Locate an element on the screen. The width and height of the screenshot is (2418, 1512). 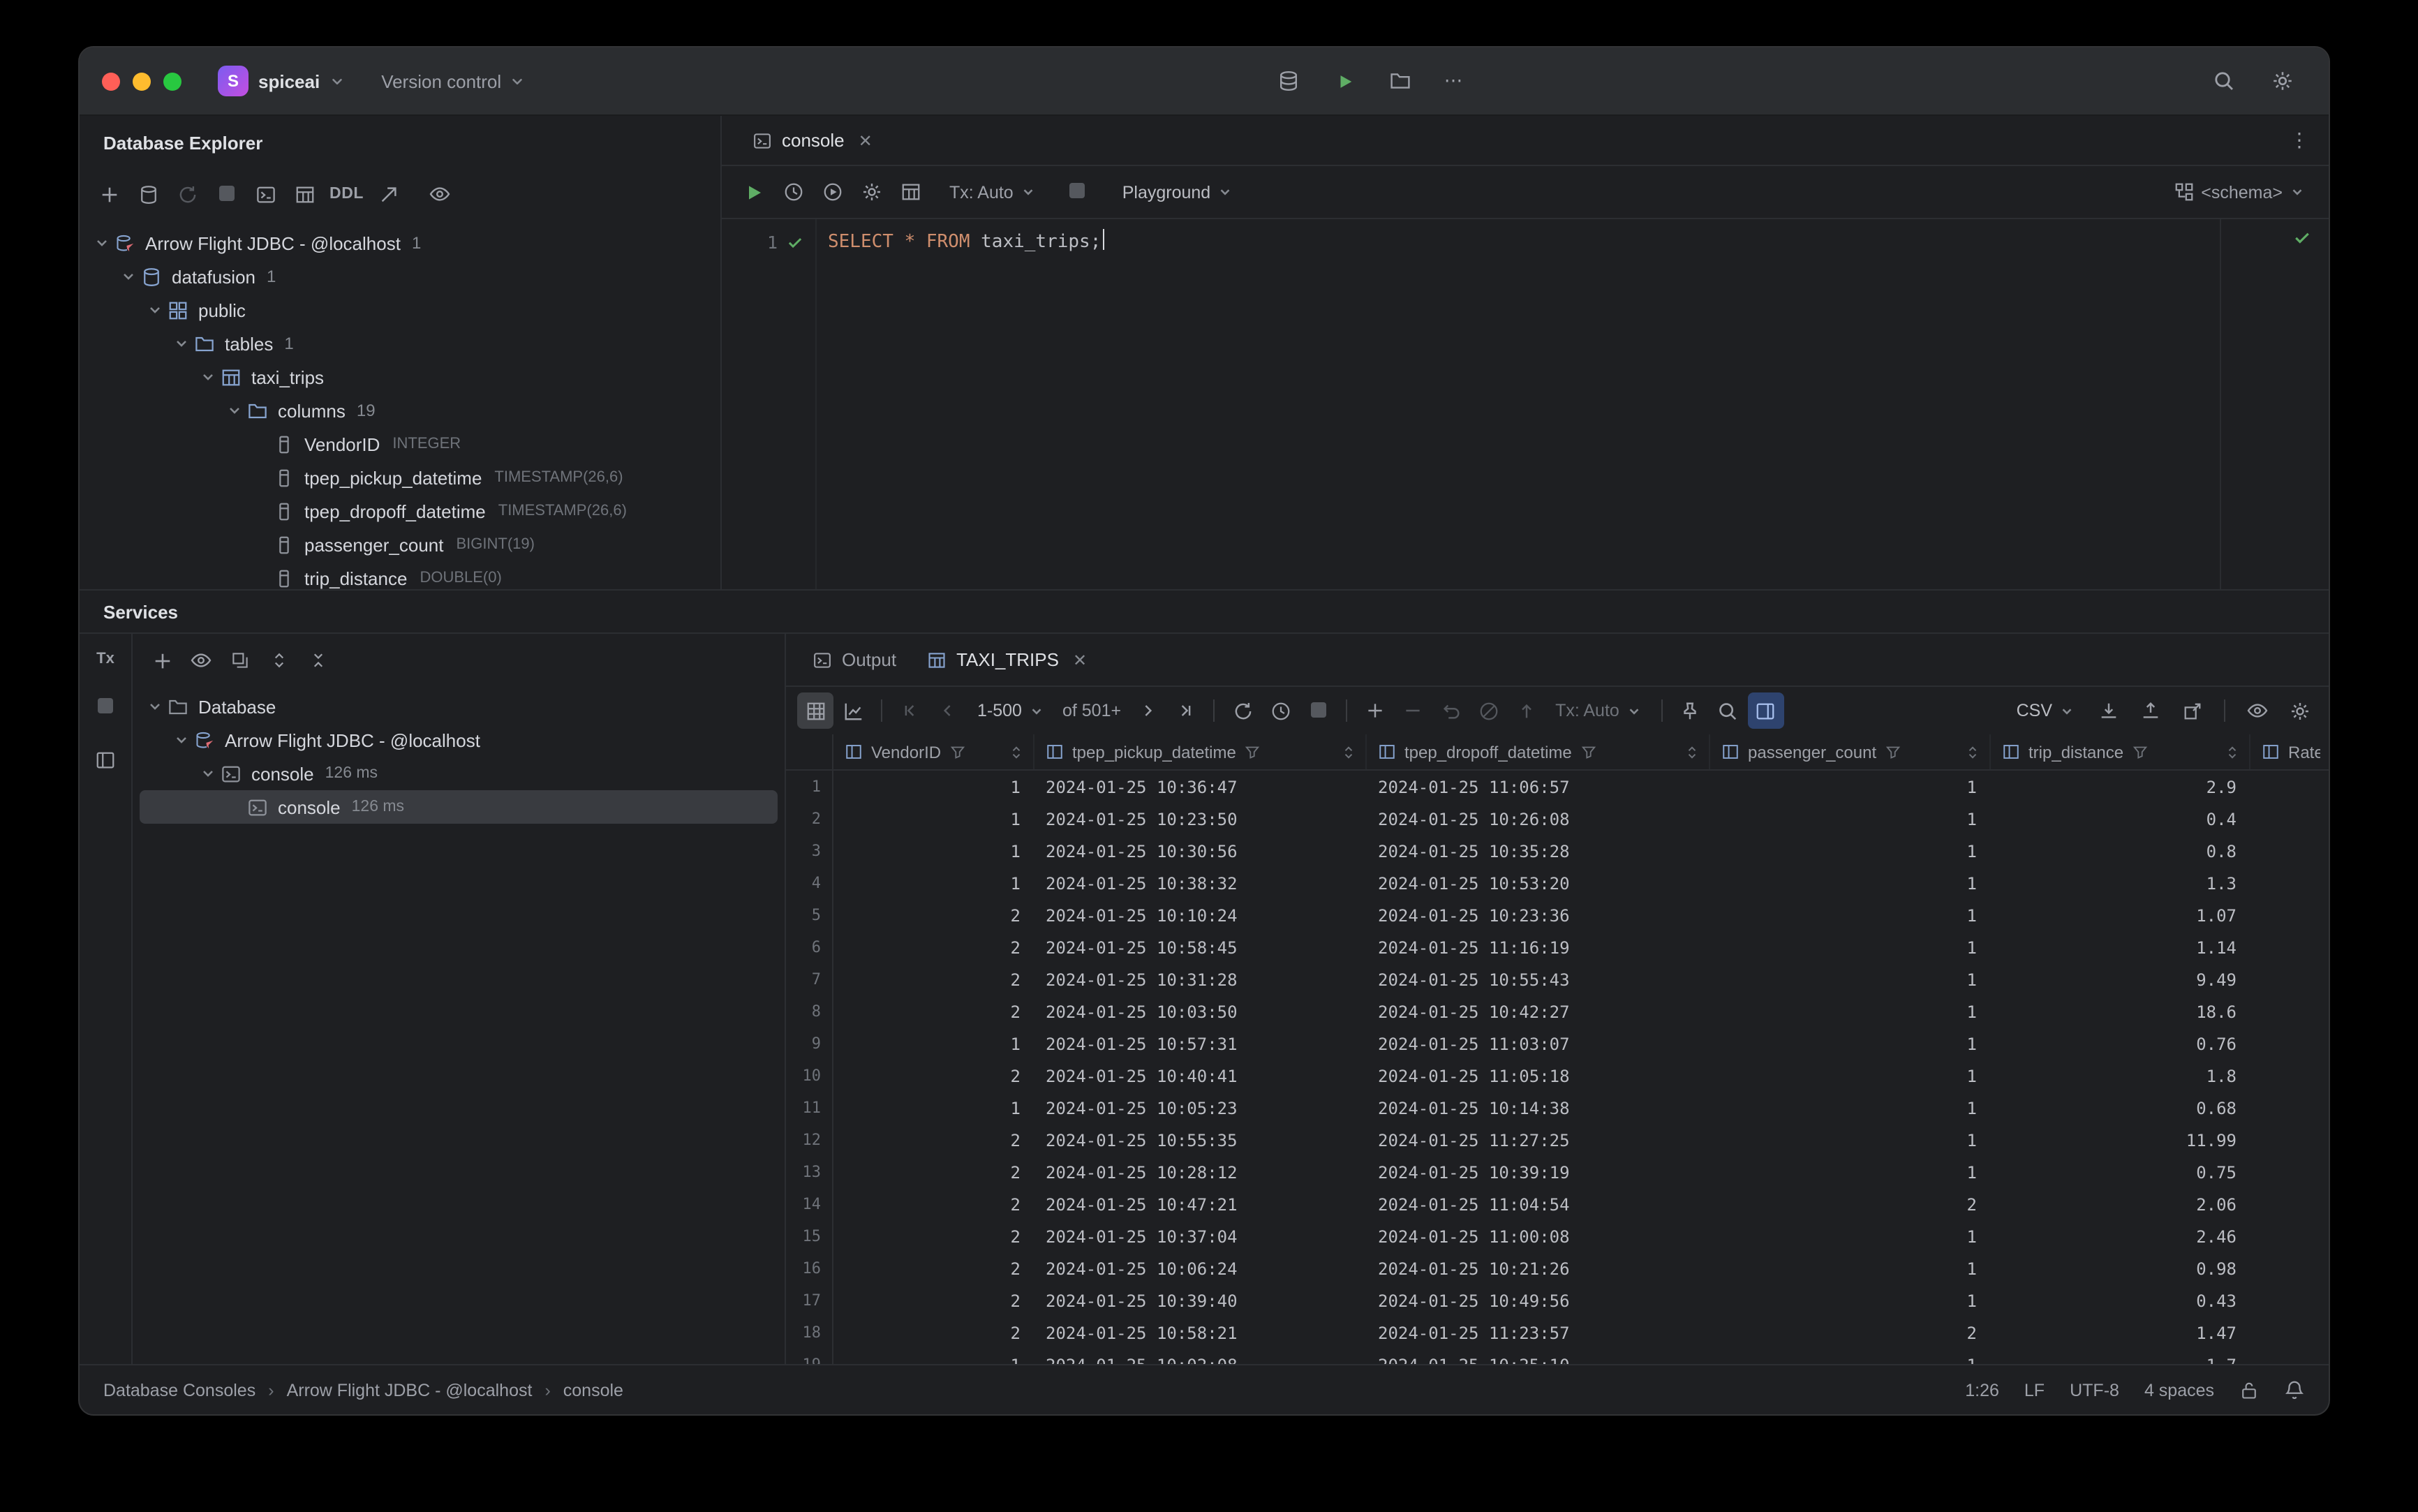
search-everywhere-button is located at coordinates (2224, 81).